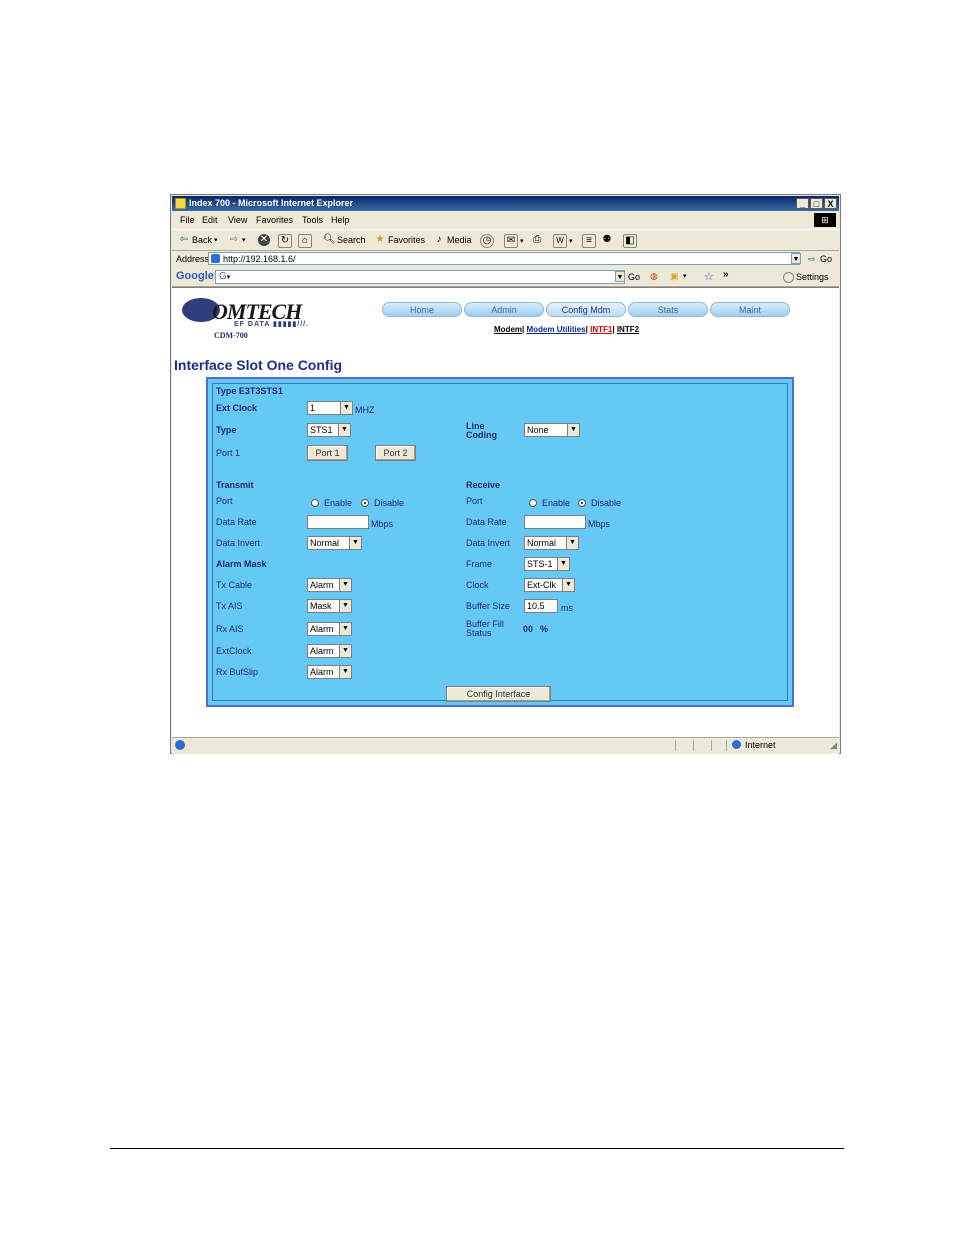  What do you see at coordinates (329, 585) in the screenshot?
I see `tx-cable-select: Alarm ▼` at bounding box center [329, 585].